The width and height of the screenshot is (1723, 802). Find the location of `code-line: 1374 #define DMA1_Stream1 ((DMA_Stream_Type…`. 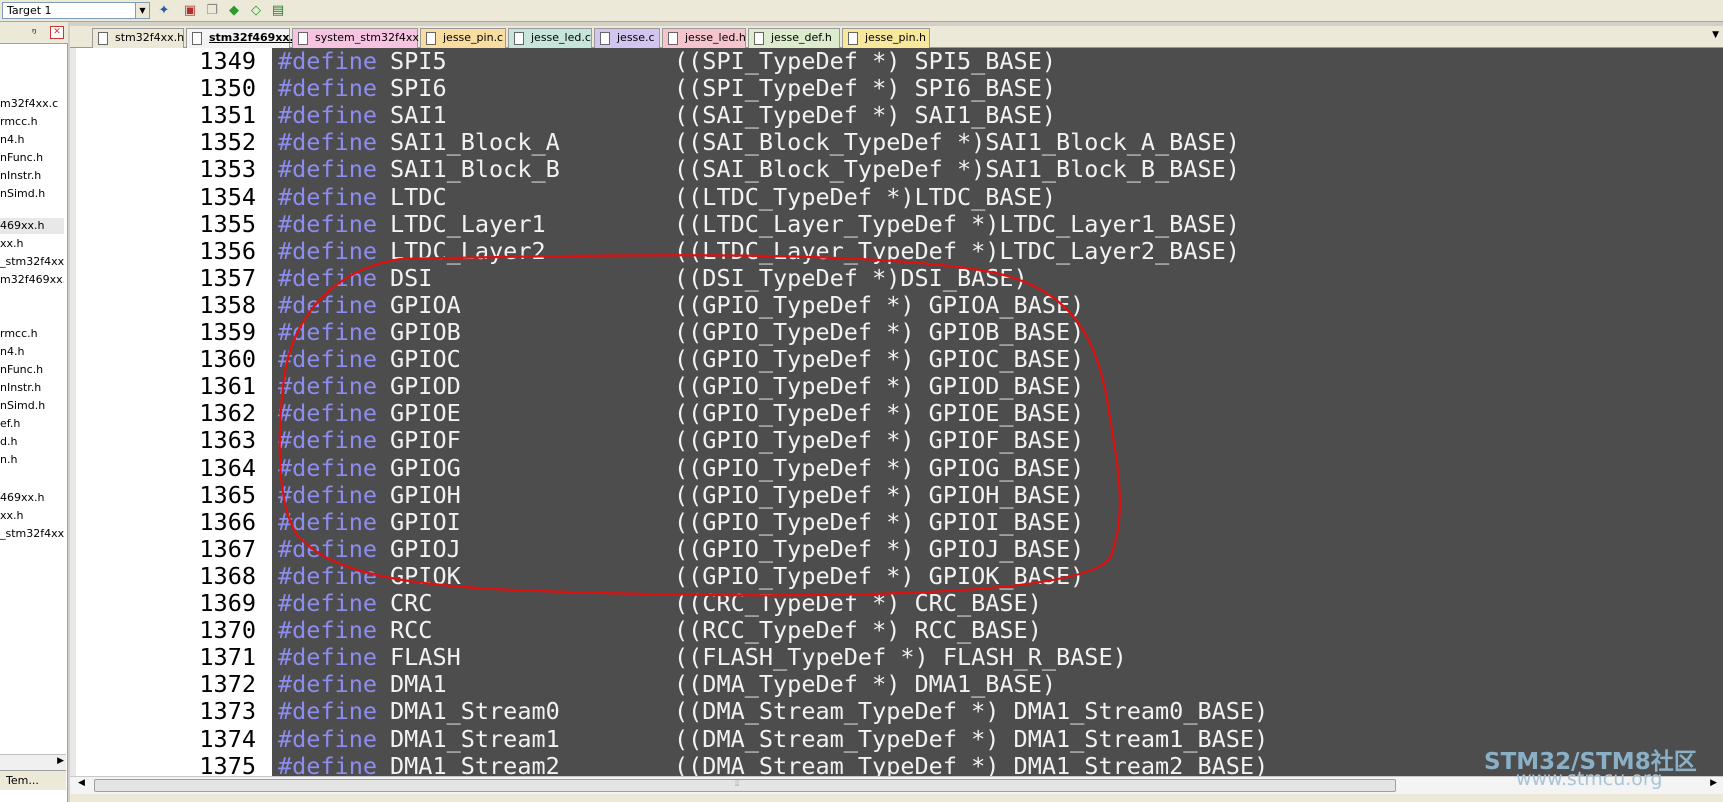

code-line: 1374 #define DMA1_Stream1 ((DMA_Stream_Type… is located at coordinates (896, 738).